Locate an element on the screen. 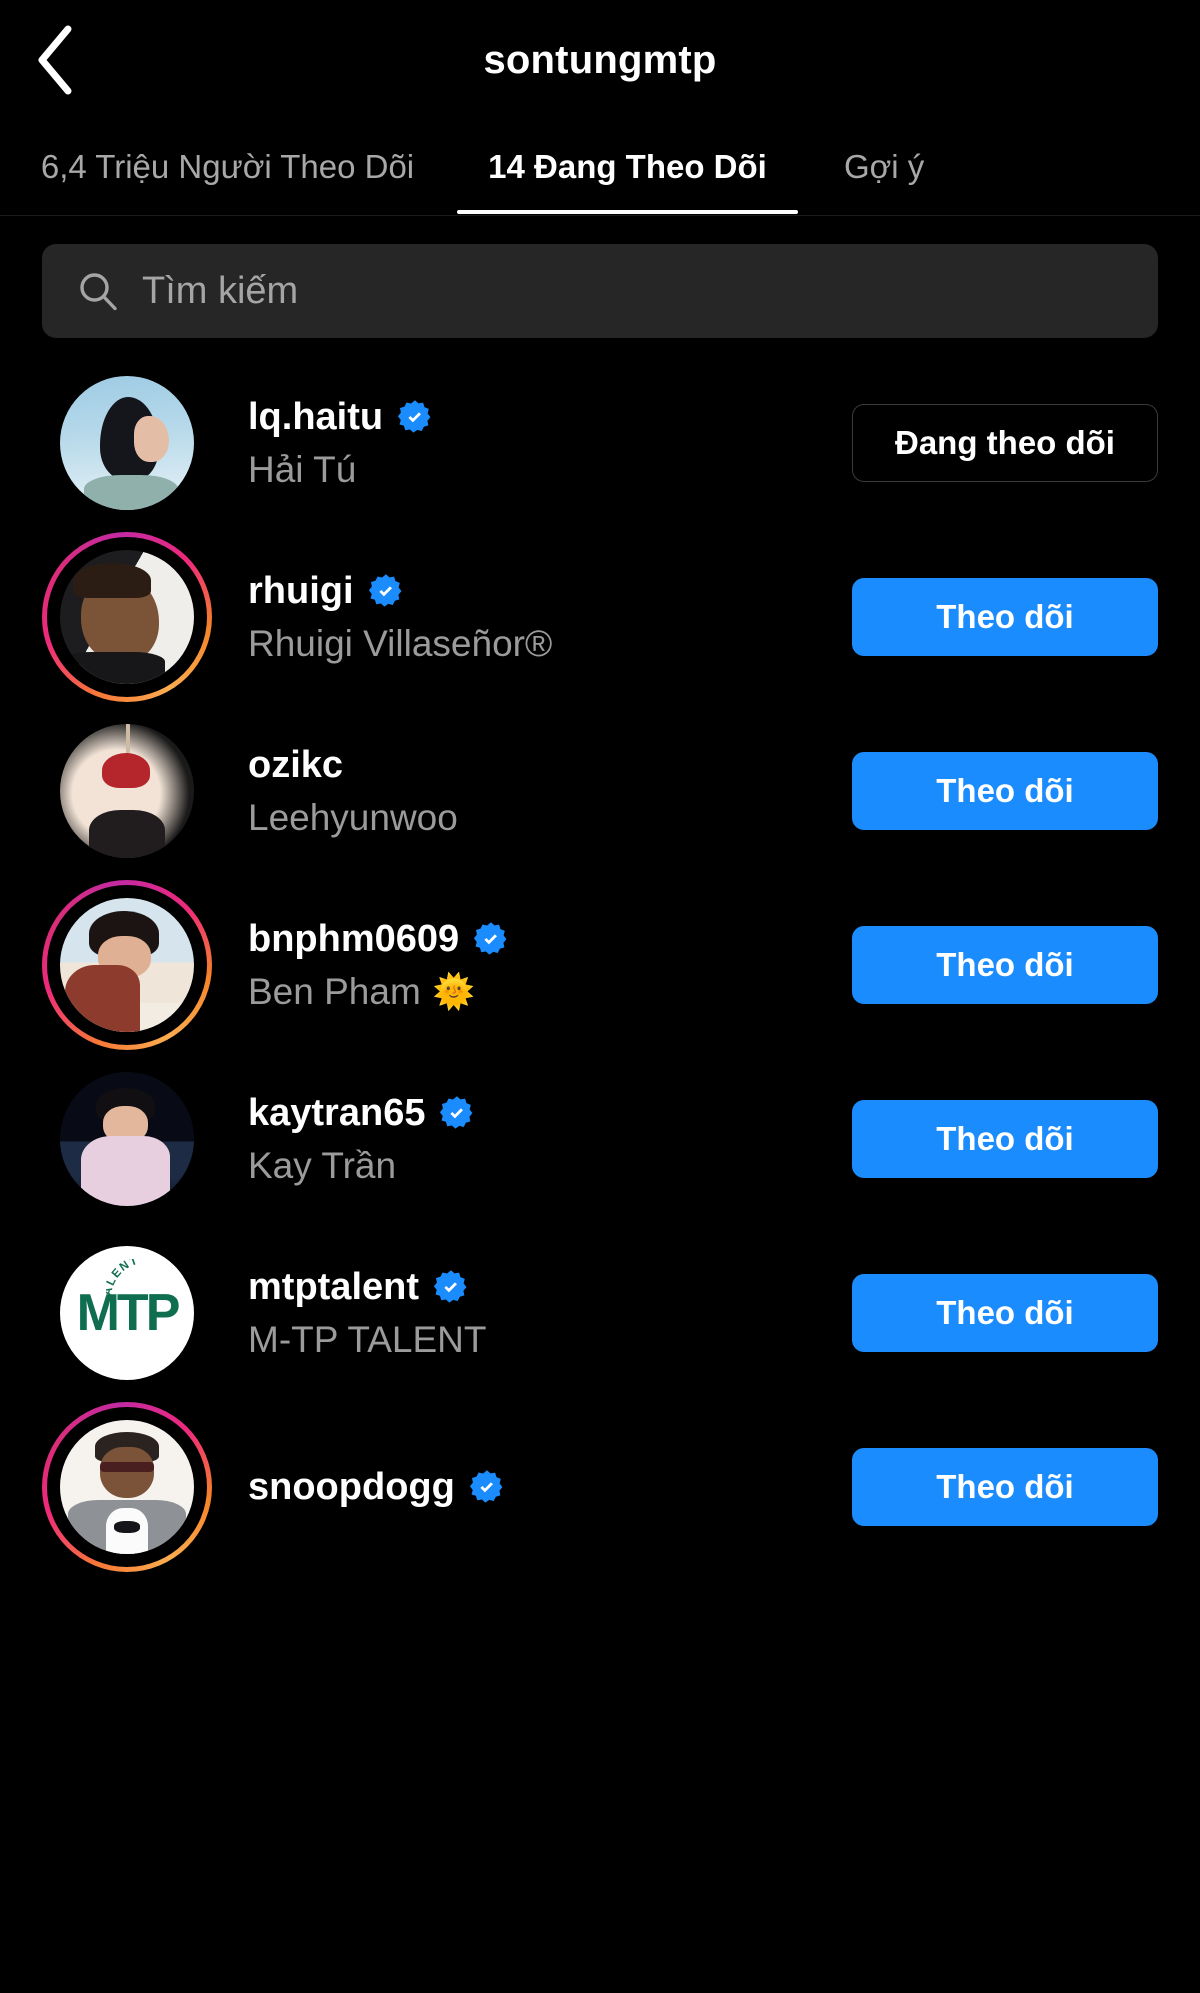  list-item: TALENT MTP mtptalent M-TP TALENT is located at coordinates (600, 1313).